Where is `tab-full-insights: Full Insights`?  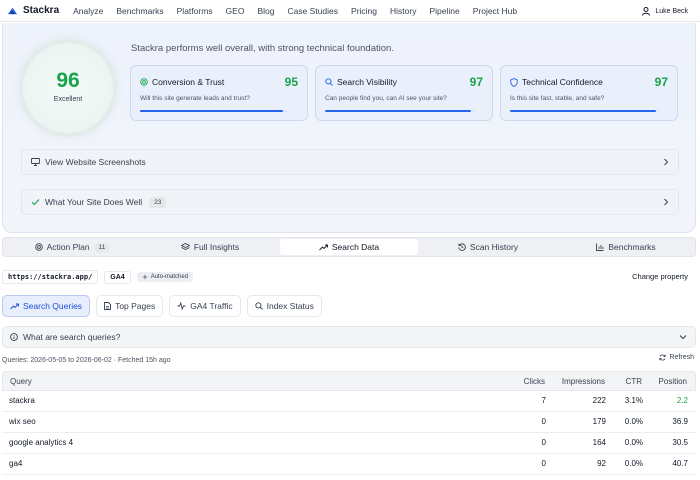 tab-full-insights: Full Insights is located at coordinates (210, 247).